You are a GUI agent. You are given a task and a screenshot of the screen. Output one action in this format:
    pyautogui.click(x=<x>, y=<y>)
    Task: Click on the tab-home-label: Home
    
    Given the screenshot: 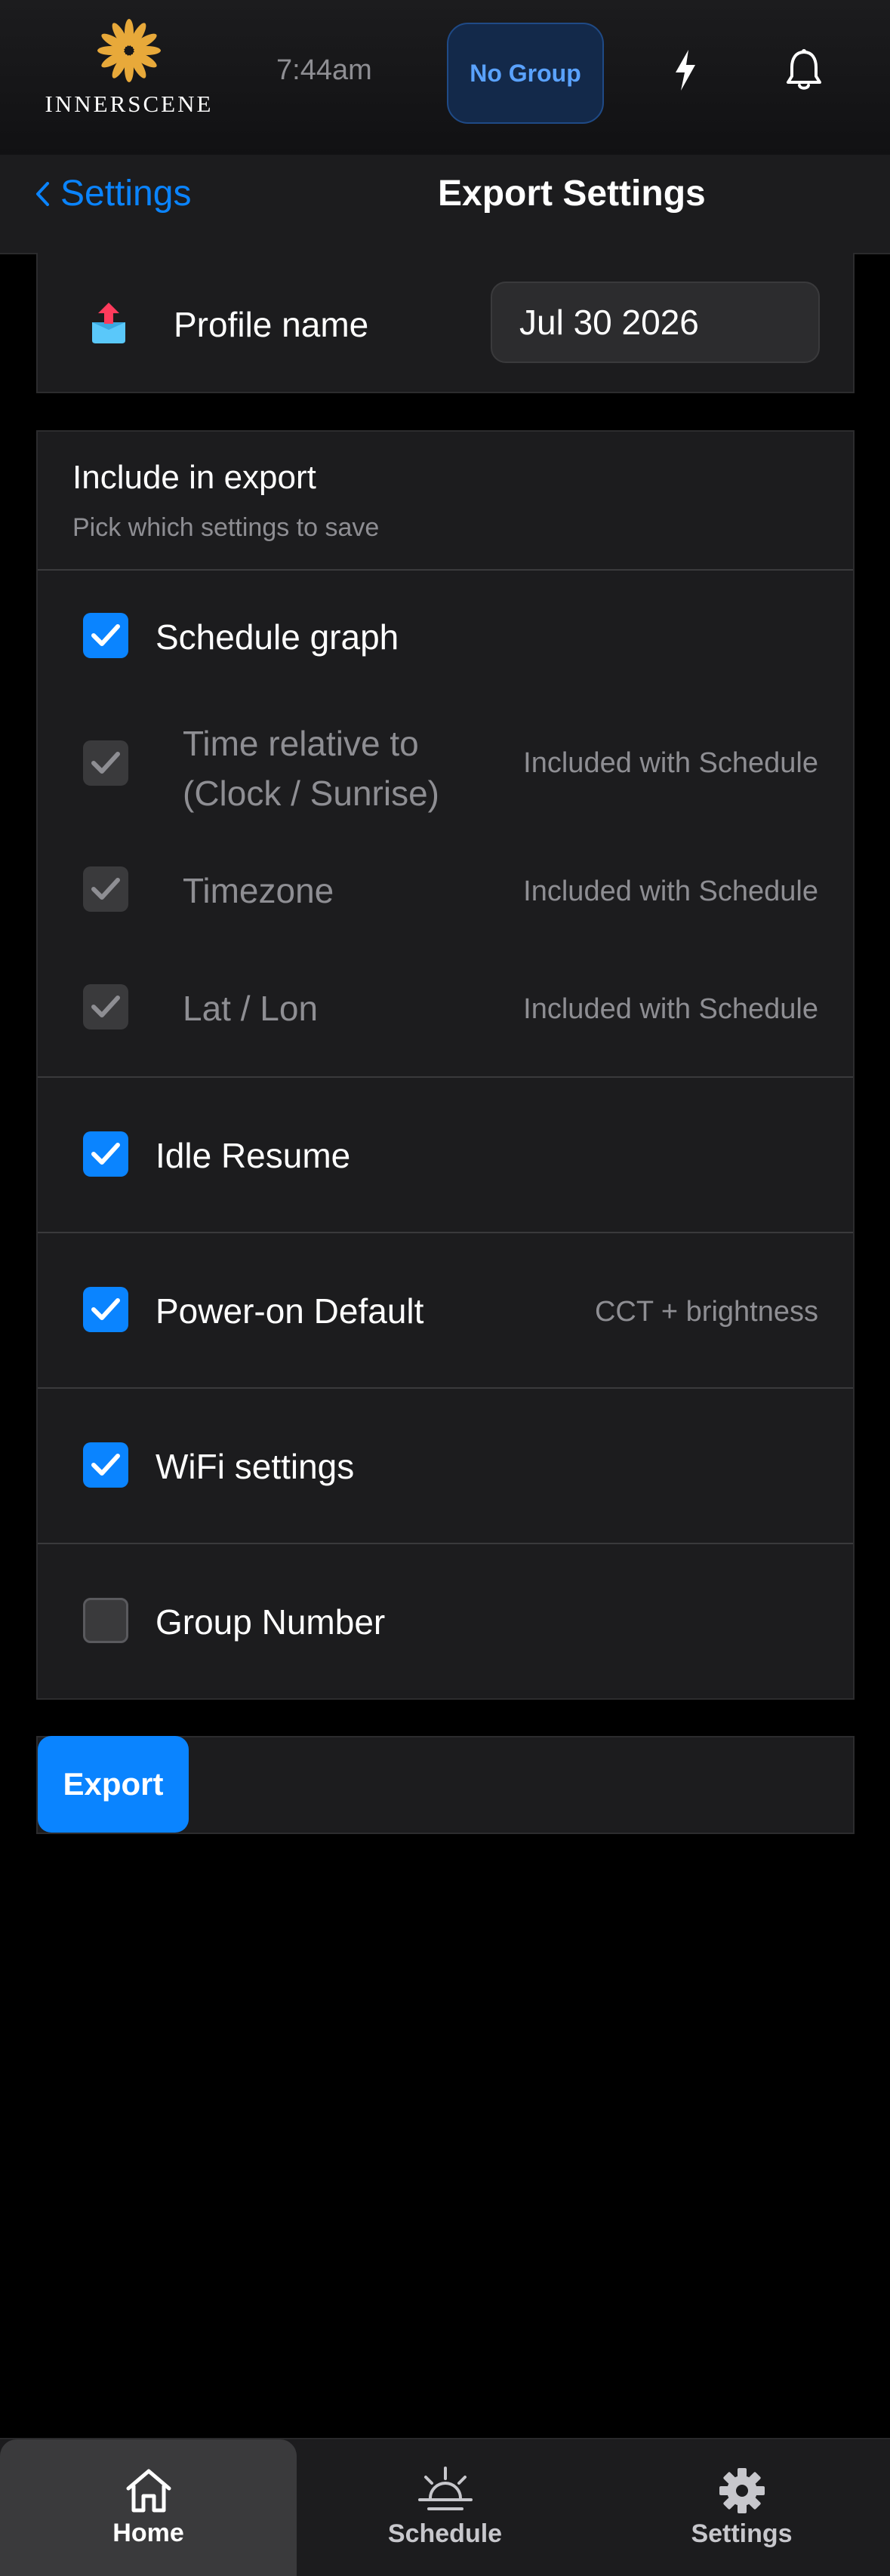 What is the action you would take?
    pyautogui.click(x=148, y=2533)
    